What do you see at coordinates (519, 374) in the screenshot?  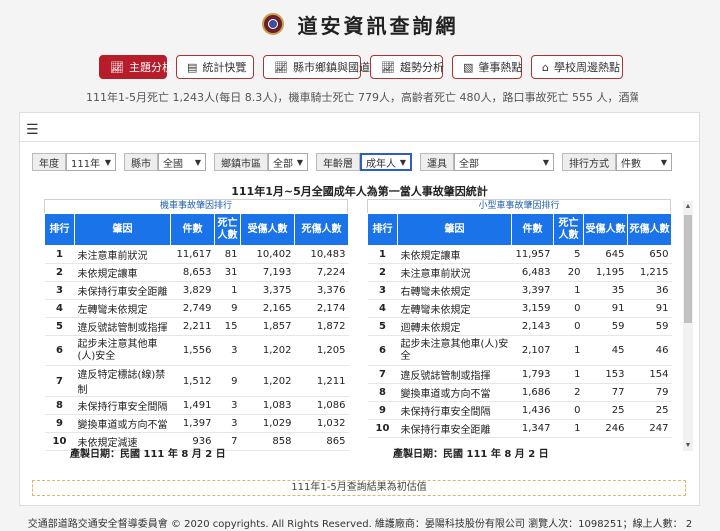 I see `table-row: 7 違反號誌管制或指揮 1,793 1 153 154` at bounding box center [519, 374].